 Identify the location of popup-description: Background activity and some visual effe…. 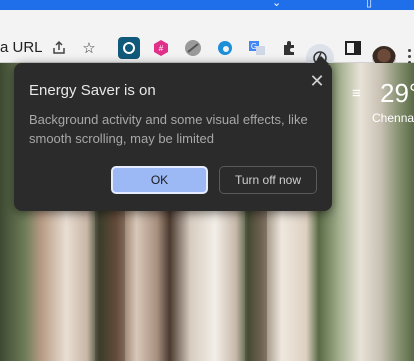
(168, 129).